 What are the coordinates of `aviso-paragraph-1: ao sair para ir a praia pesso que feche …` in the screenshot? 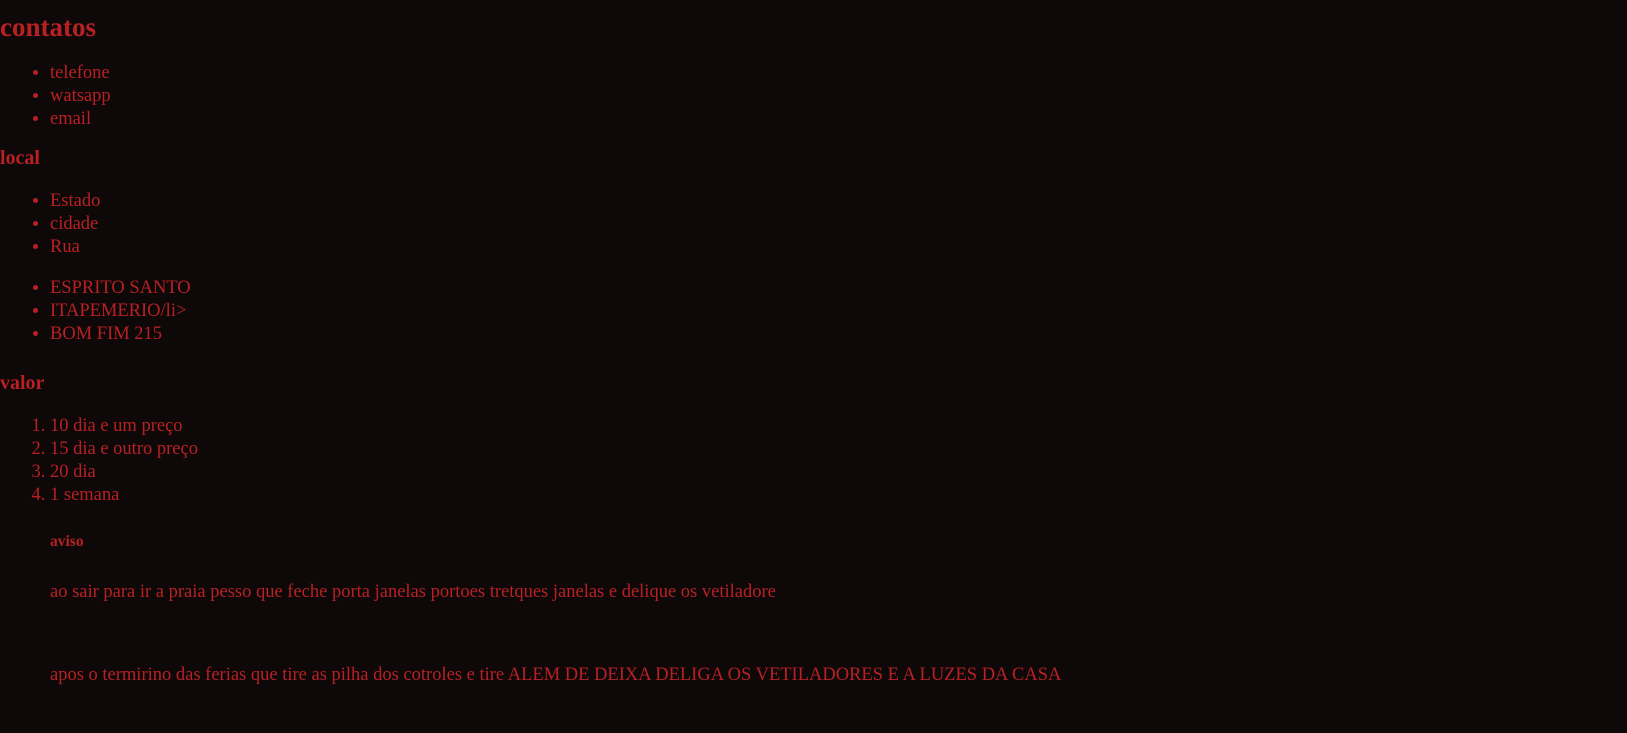 It's located at (413, 592).